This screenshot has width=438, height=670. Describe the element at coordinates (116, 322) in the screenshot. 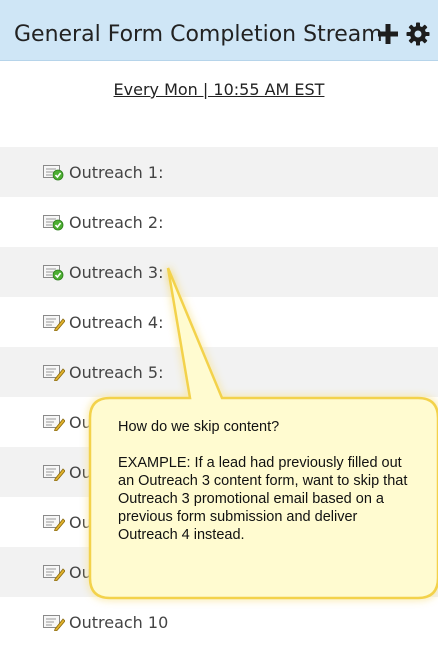

I see `outreach-label: Outreach 4:` at that location.